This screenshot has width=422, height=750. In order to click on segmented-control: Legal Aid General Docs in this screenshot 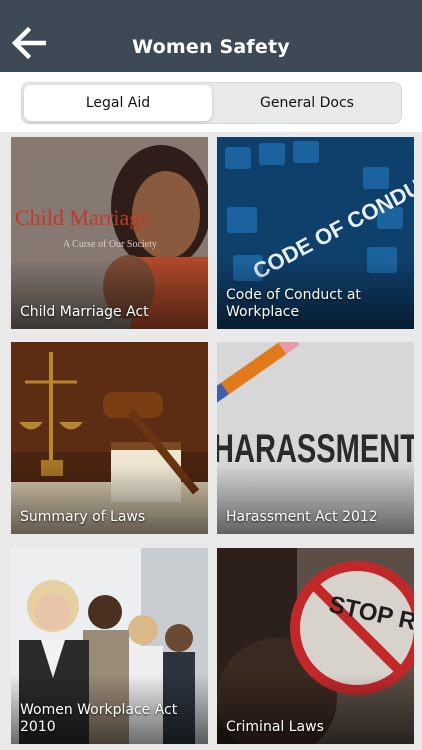, I will do `click(211, 103)`.